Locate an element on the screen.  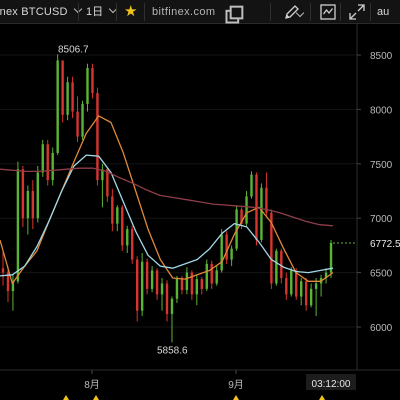
source-label: bitfinex.com is located at coordinates (184, 12).